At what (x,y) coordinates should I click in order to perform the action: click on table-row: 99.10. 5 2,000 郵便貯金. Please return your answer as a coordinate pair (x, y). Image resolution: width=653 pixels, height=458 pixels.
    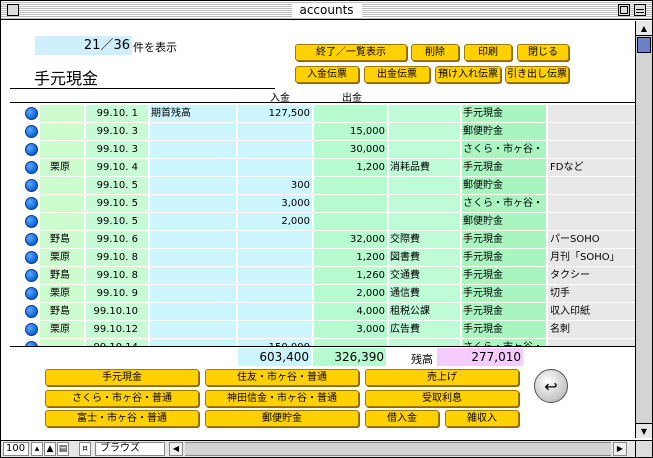
    Looking at the image, I should click on (323, 222).